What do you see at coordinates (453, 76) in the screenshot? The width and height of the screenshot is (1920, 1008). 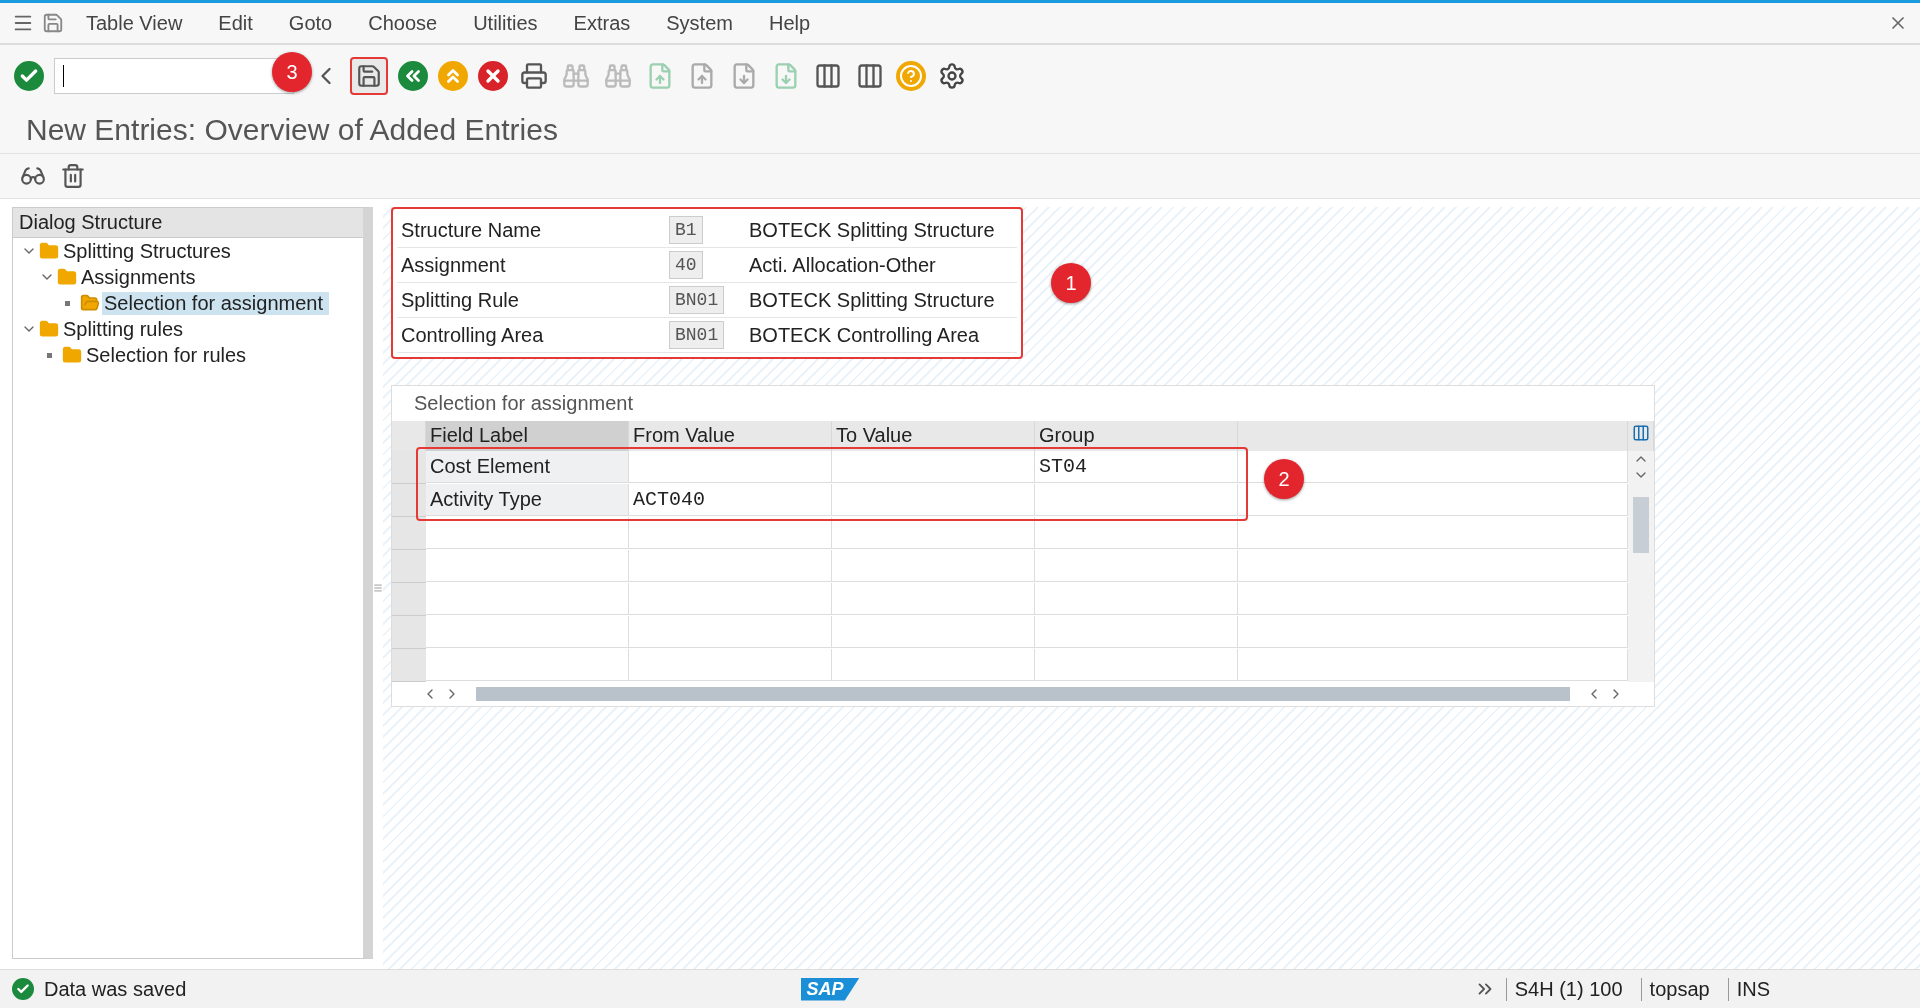 I see `exit-icon` at bounding box center [453, 76].